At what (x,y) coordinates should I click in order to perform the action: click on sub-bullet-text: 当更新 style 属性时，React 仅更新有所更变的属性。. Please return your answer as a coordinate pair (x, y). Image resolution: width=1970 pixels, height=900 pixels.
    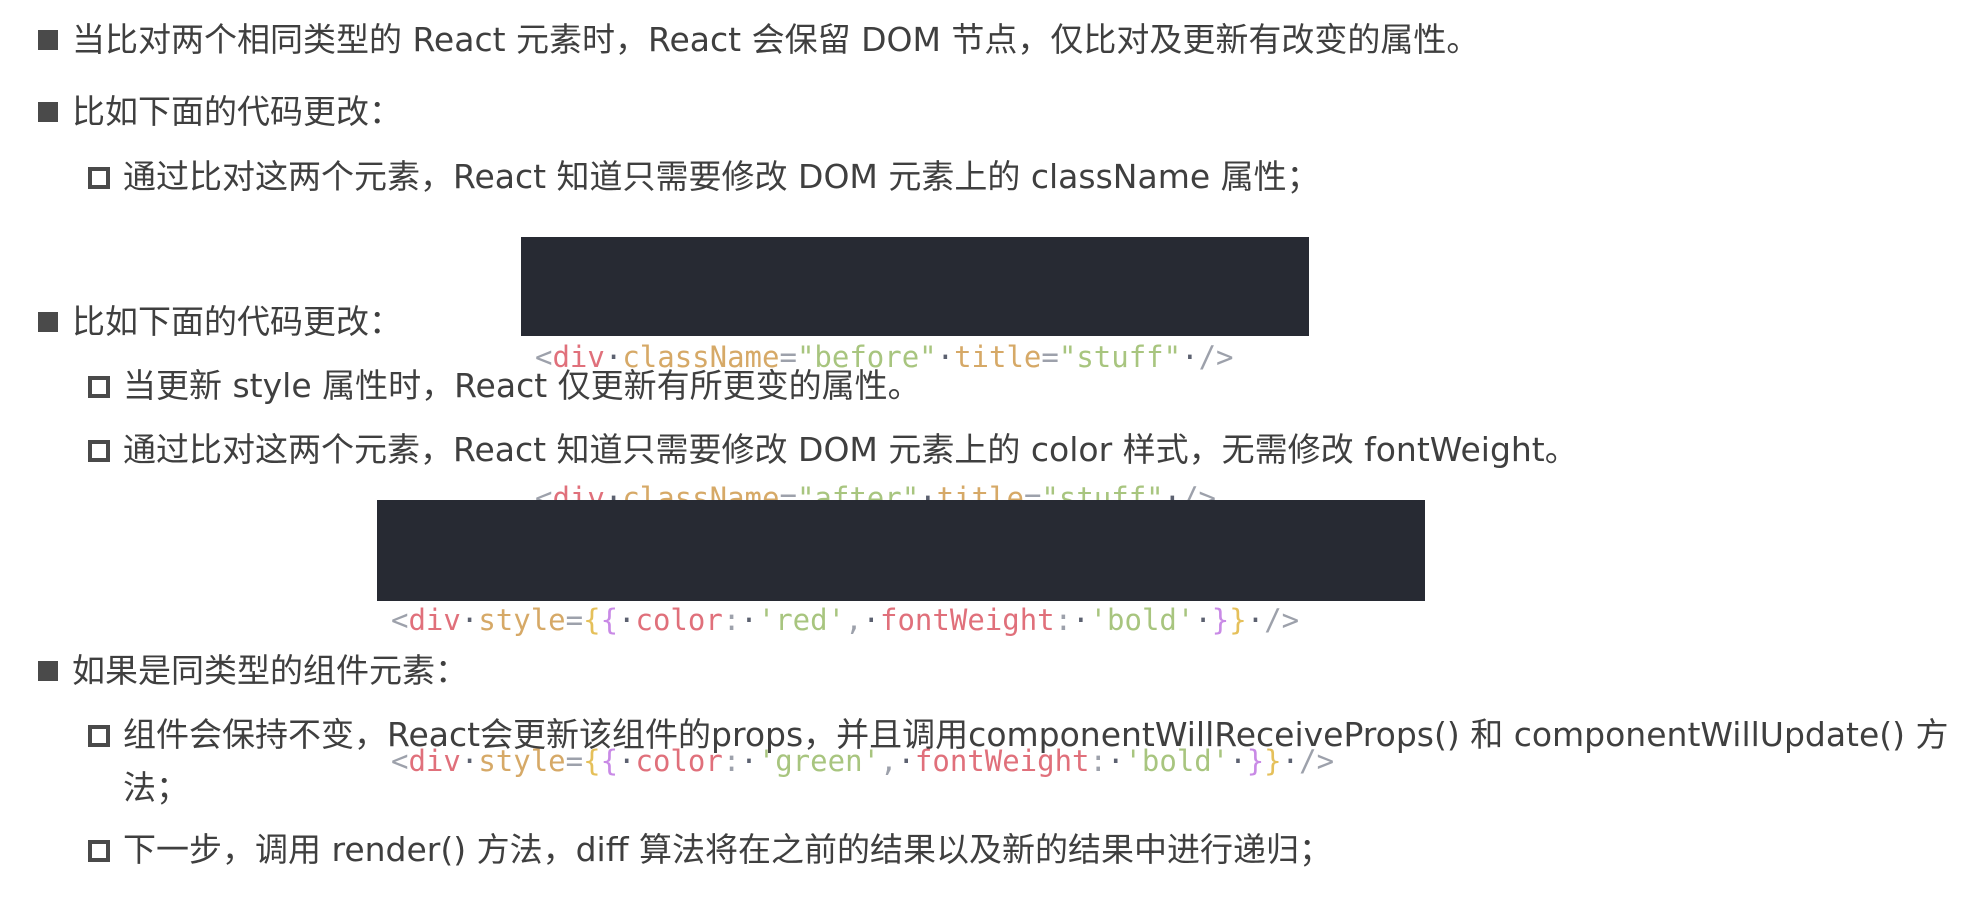
    Looking at the image, I should click on (522, 385).